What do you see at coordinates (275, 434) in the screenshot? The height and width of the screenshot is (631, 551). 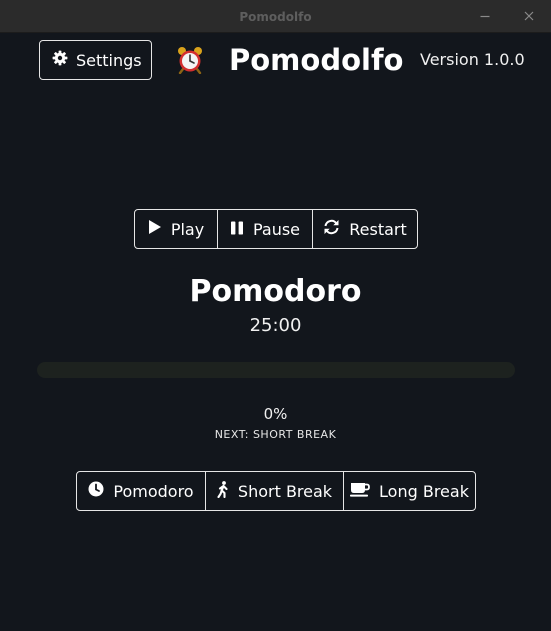 I see `next-session-label: NEXT: SHORT BREAK` at bounding box center [275, 434].